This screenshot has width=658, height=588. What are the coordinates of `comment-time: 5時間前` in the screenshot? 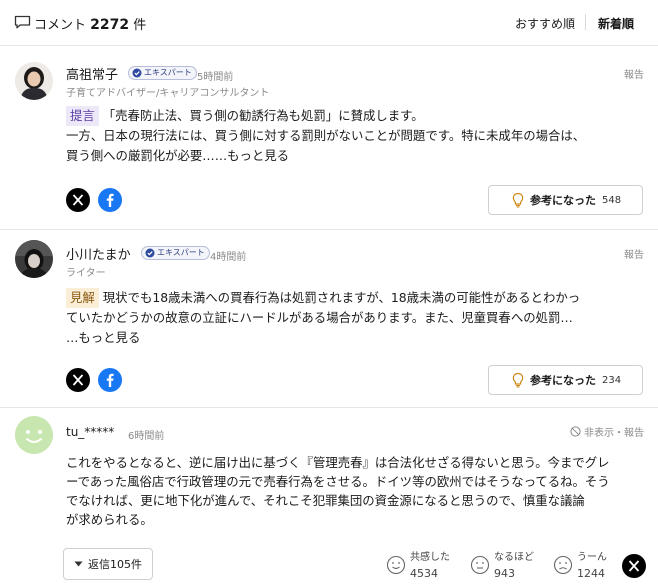 It's located at (215, 77).